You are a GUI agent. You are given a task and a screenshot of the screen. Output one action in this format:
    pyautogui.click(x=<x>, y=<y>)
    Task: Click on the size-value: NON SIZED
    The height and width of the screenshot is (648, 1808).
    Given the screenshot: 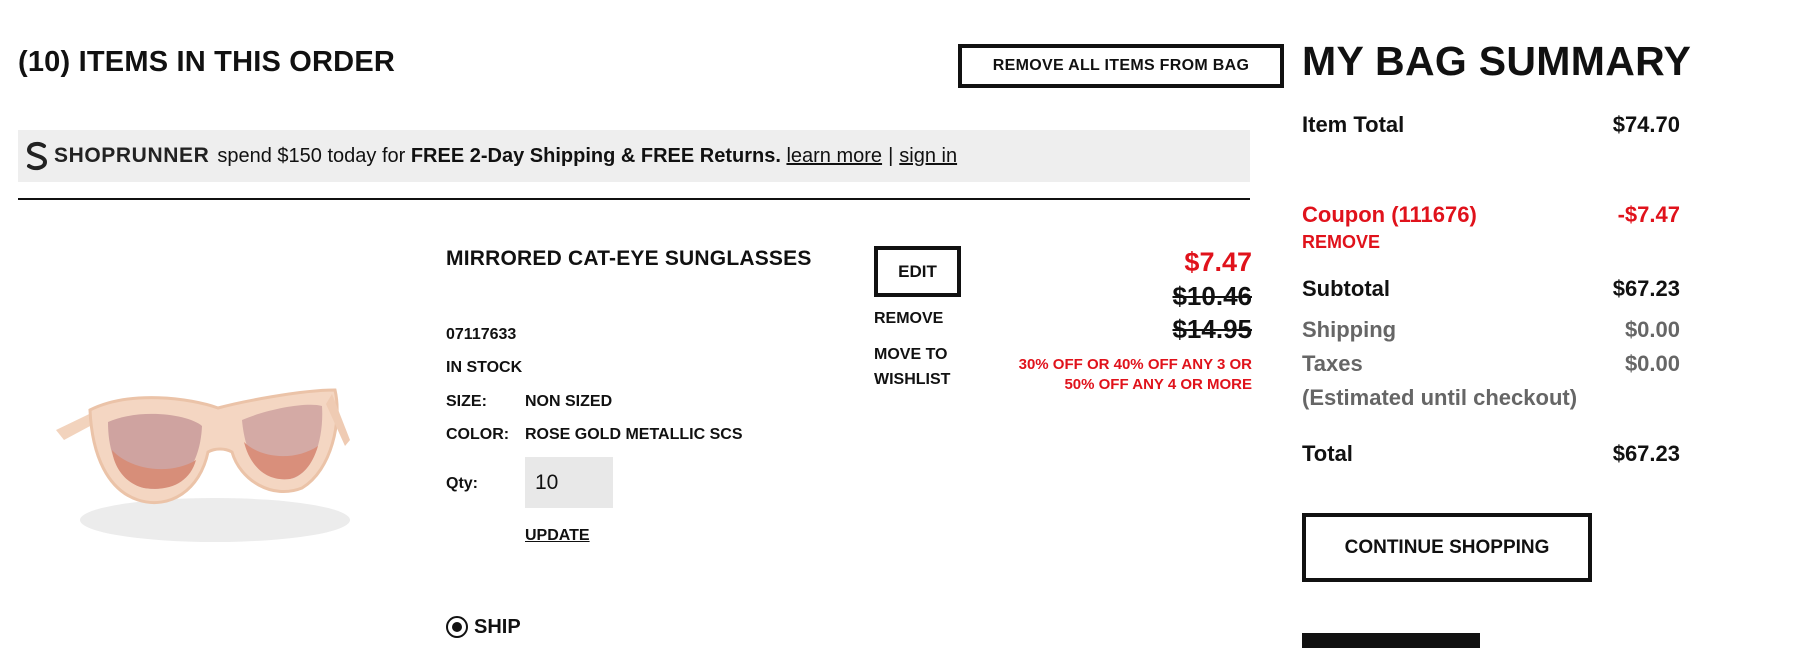 What is the action you would take?
    pyautogui.click(x=569, y=401)
    